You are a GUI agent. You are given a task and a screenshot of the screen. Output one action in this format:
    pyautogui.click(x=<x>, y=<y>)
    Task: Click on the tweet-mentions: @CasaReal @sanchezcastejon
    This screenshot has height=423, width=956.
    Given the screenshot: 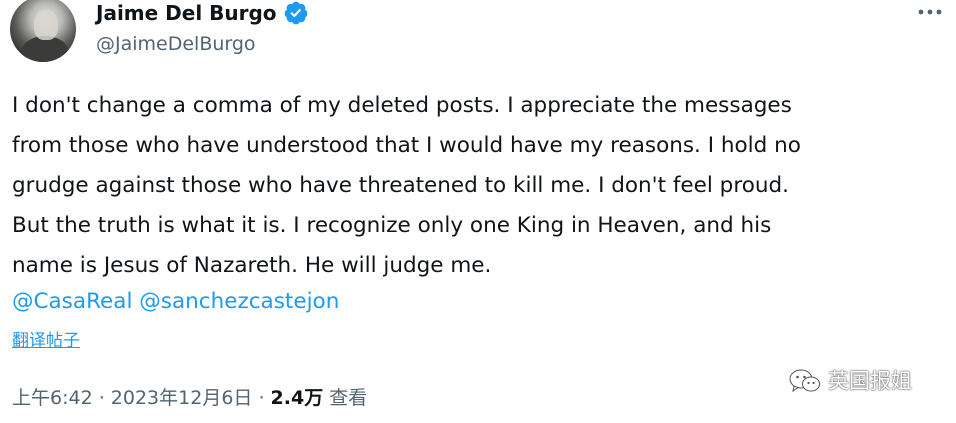 What is the action you would take?
    pyautogui.click(x=175, y=302)
    